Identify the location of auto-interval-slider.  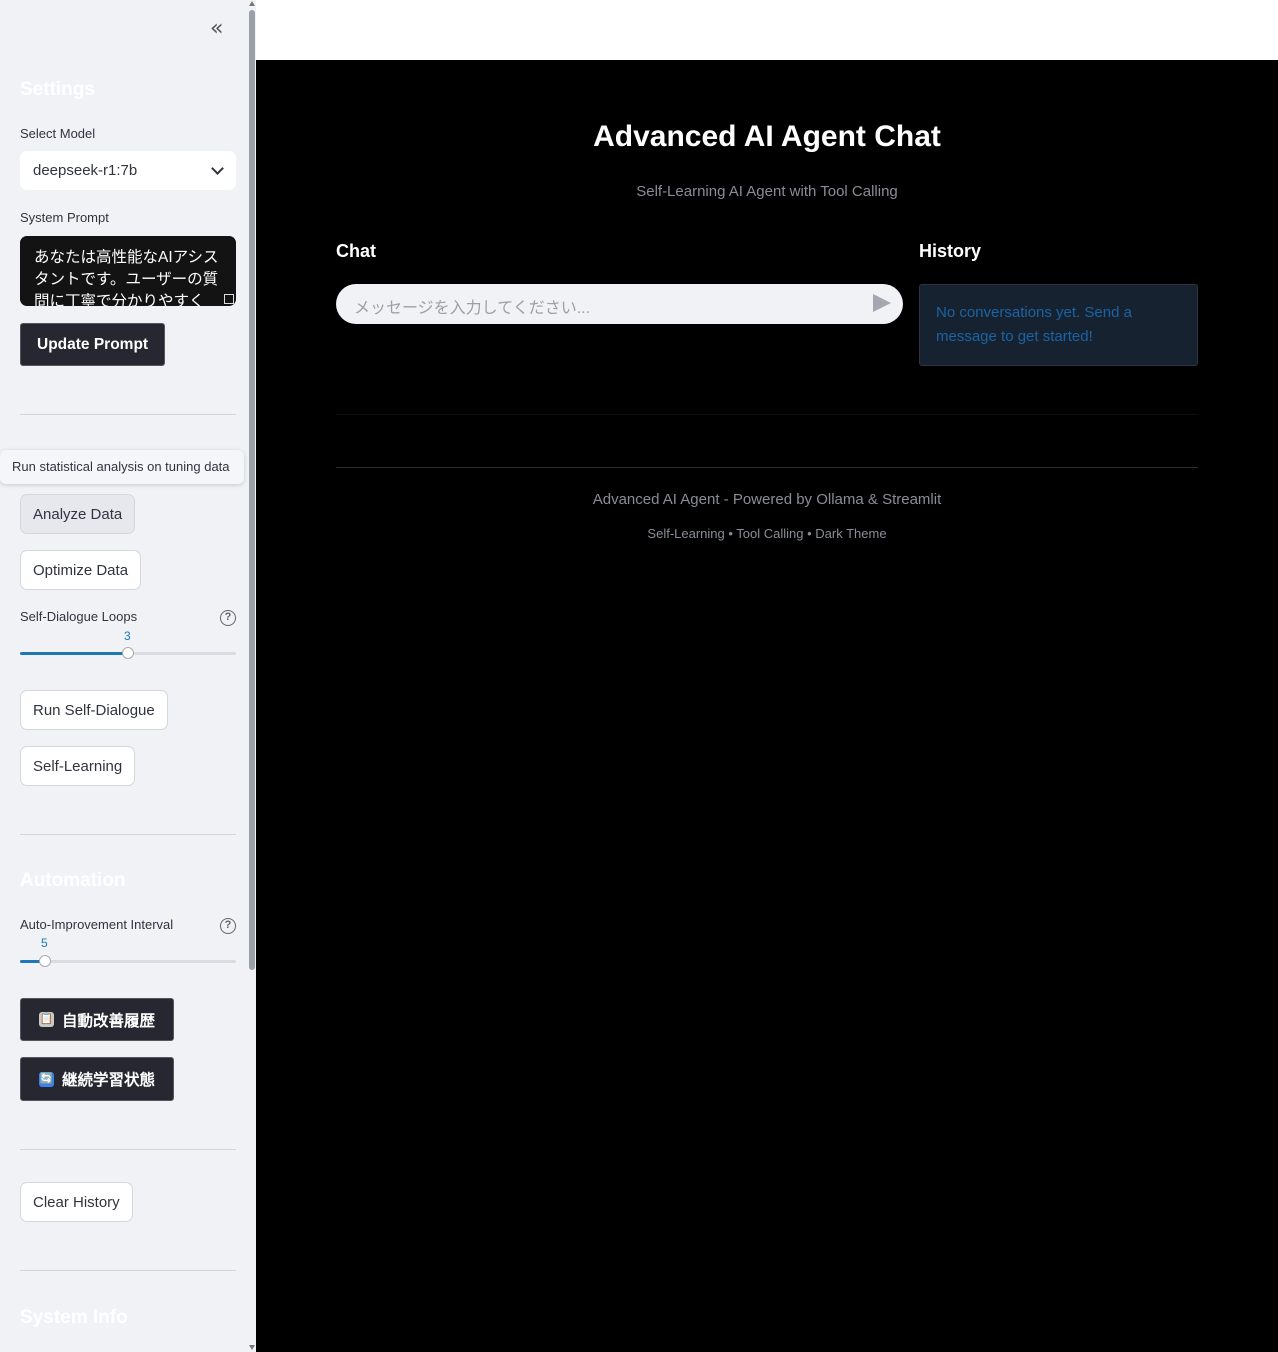
(128, 961).